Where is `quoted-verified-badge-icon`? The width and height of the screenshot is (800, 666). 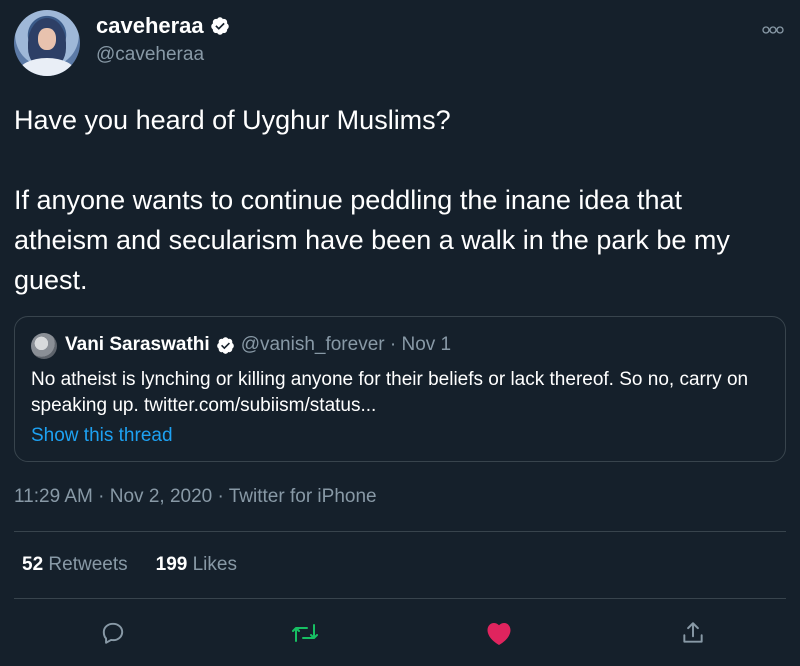
quoted-verified-badge-icon is located at coordinates (225, 345).